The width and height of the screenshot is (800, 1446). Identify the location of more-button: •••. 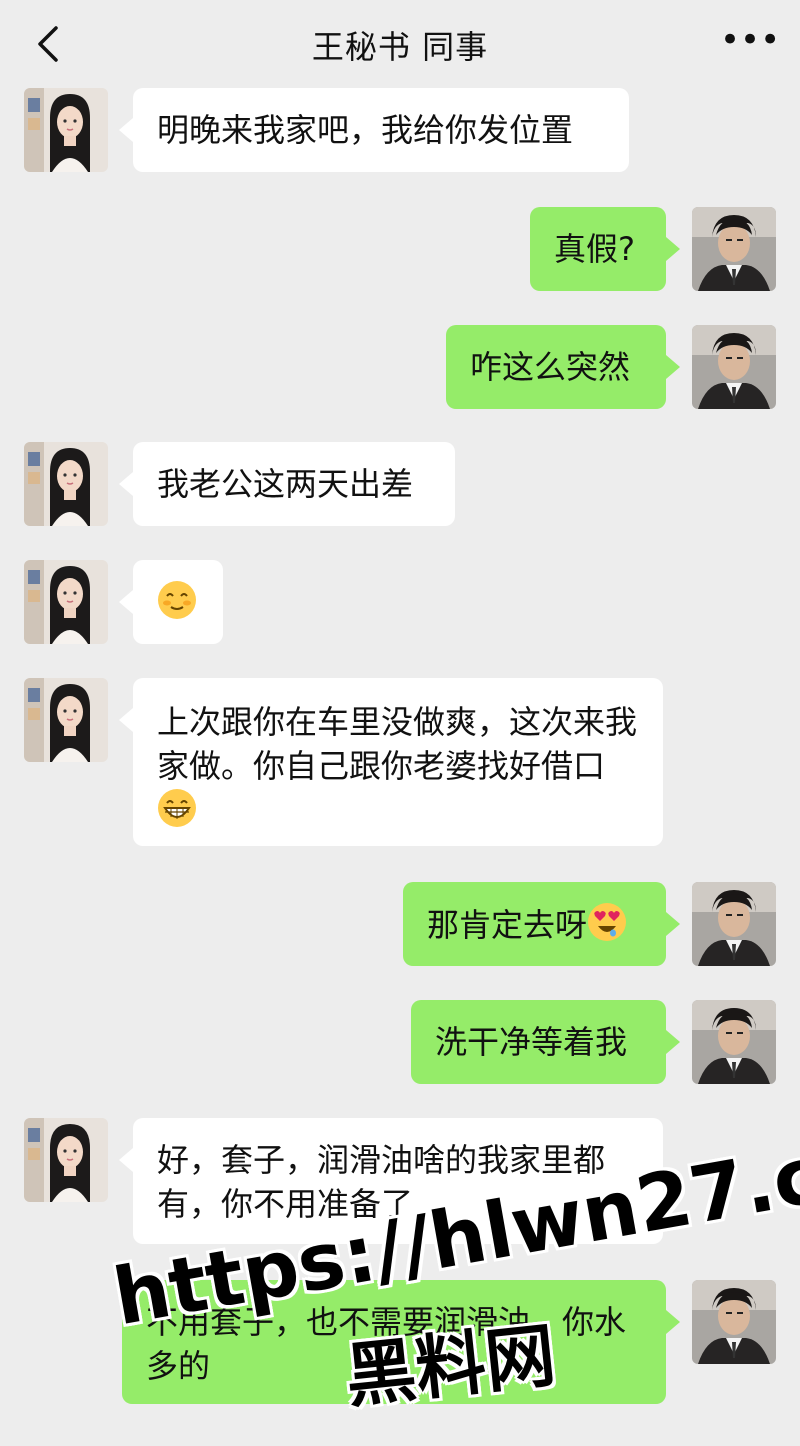
(750, 40).